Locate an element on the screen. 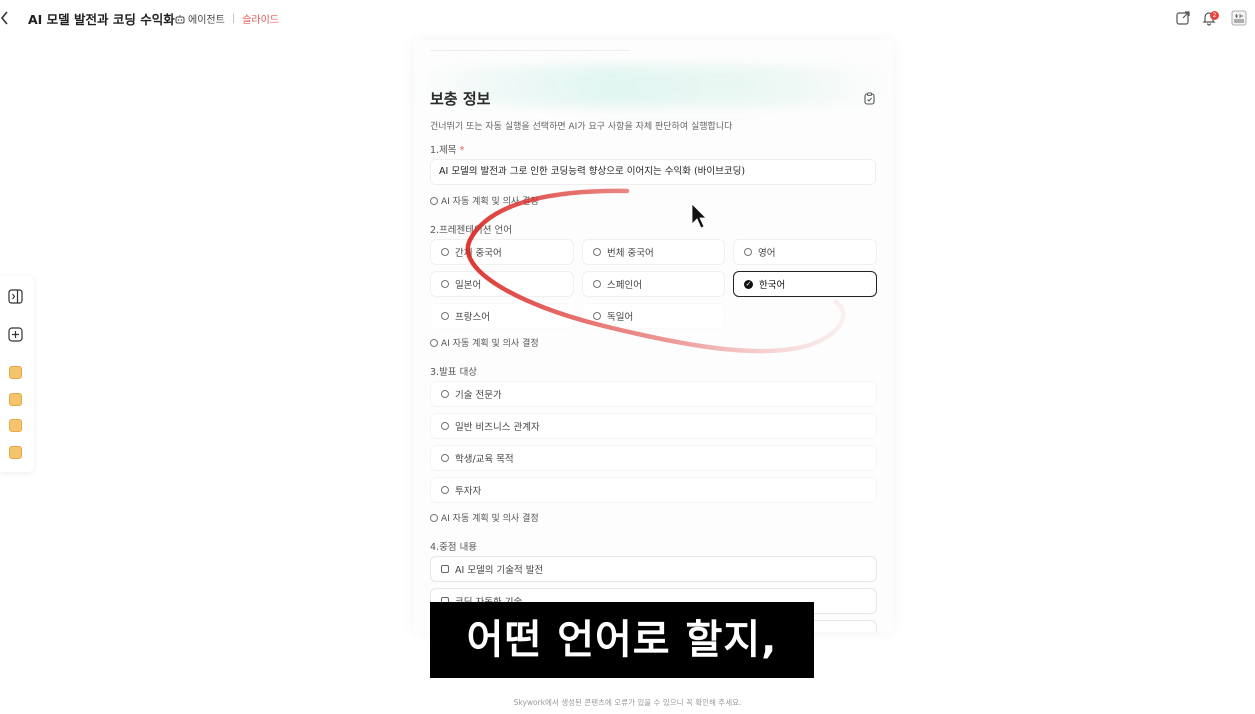 Image resolution: width=1255 pixels, height=714 pixels. checkmark-icon: ✓ is located at coordinates (748, 284).